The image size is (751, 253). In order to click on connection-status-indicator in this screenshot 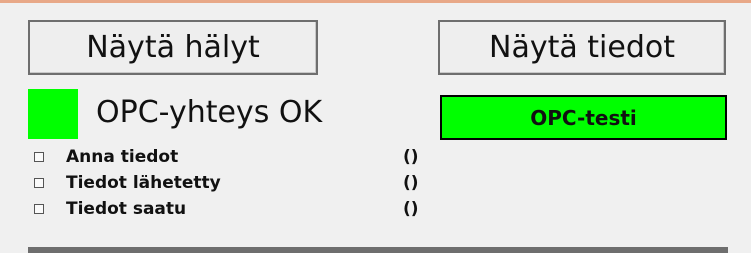, I will do `click(53, 114)`.